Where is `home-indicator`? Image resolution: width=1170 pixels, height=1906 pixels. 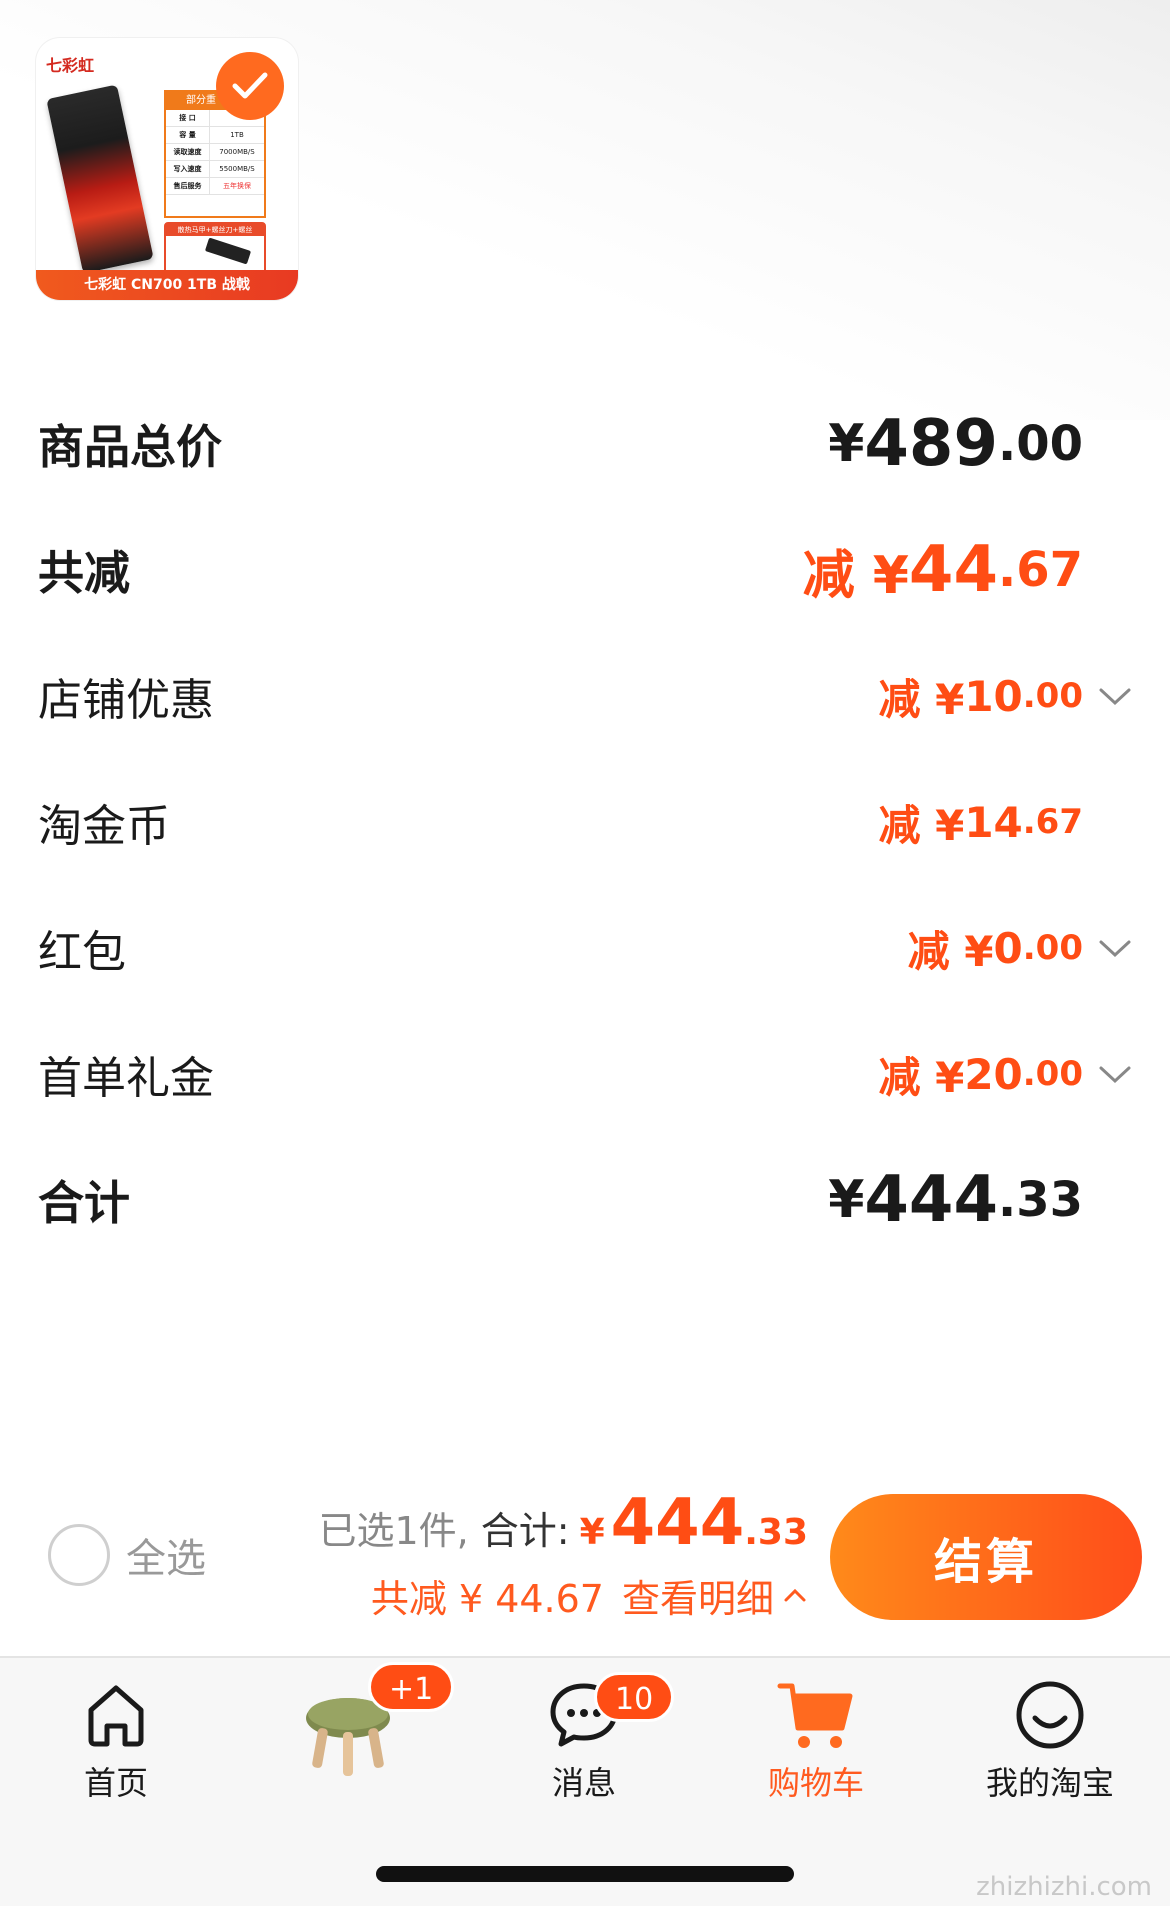
home-indicator is located at coordinates (585, 1874).